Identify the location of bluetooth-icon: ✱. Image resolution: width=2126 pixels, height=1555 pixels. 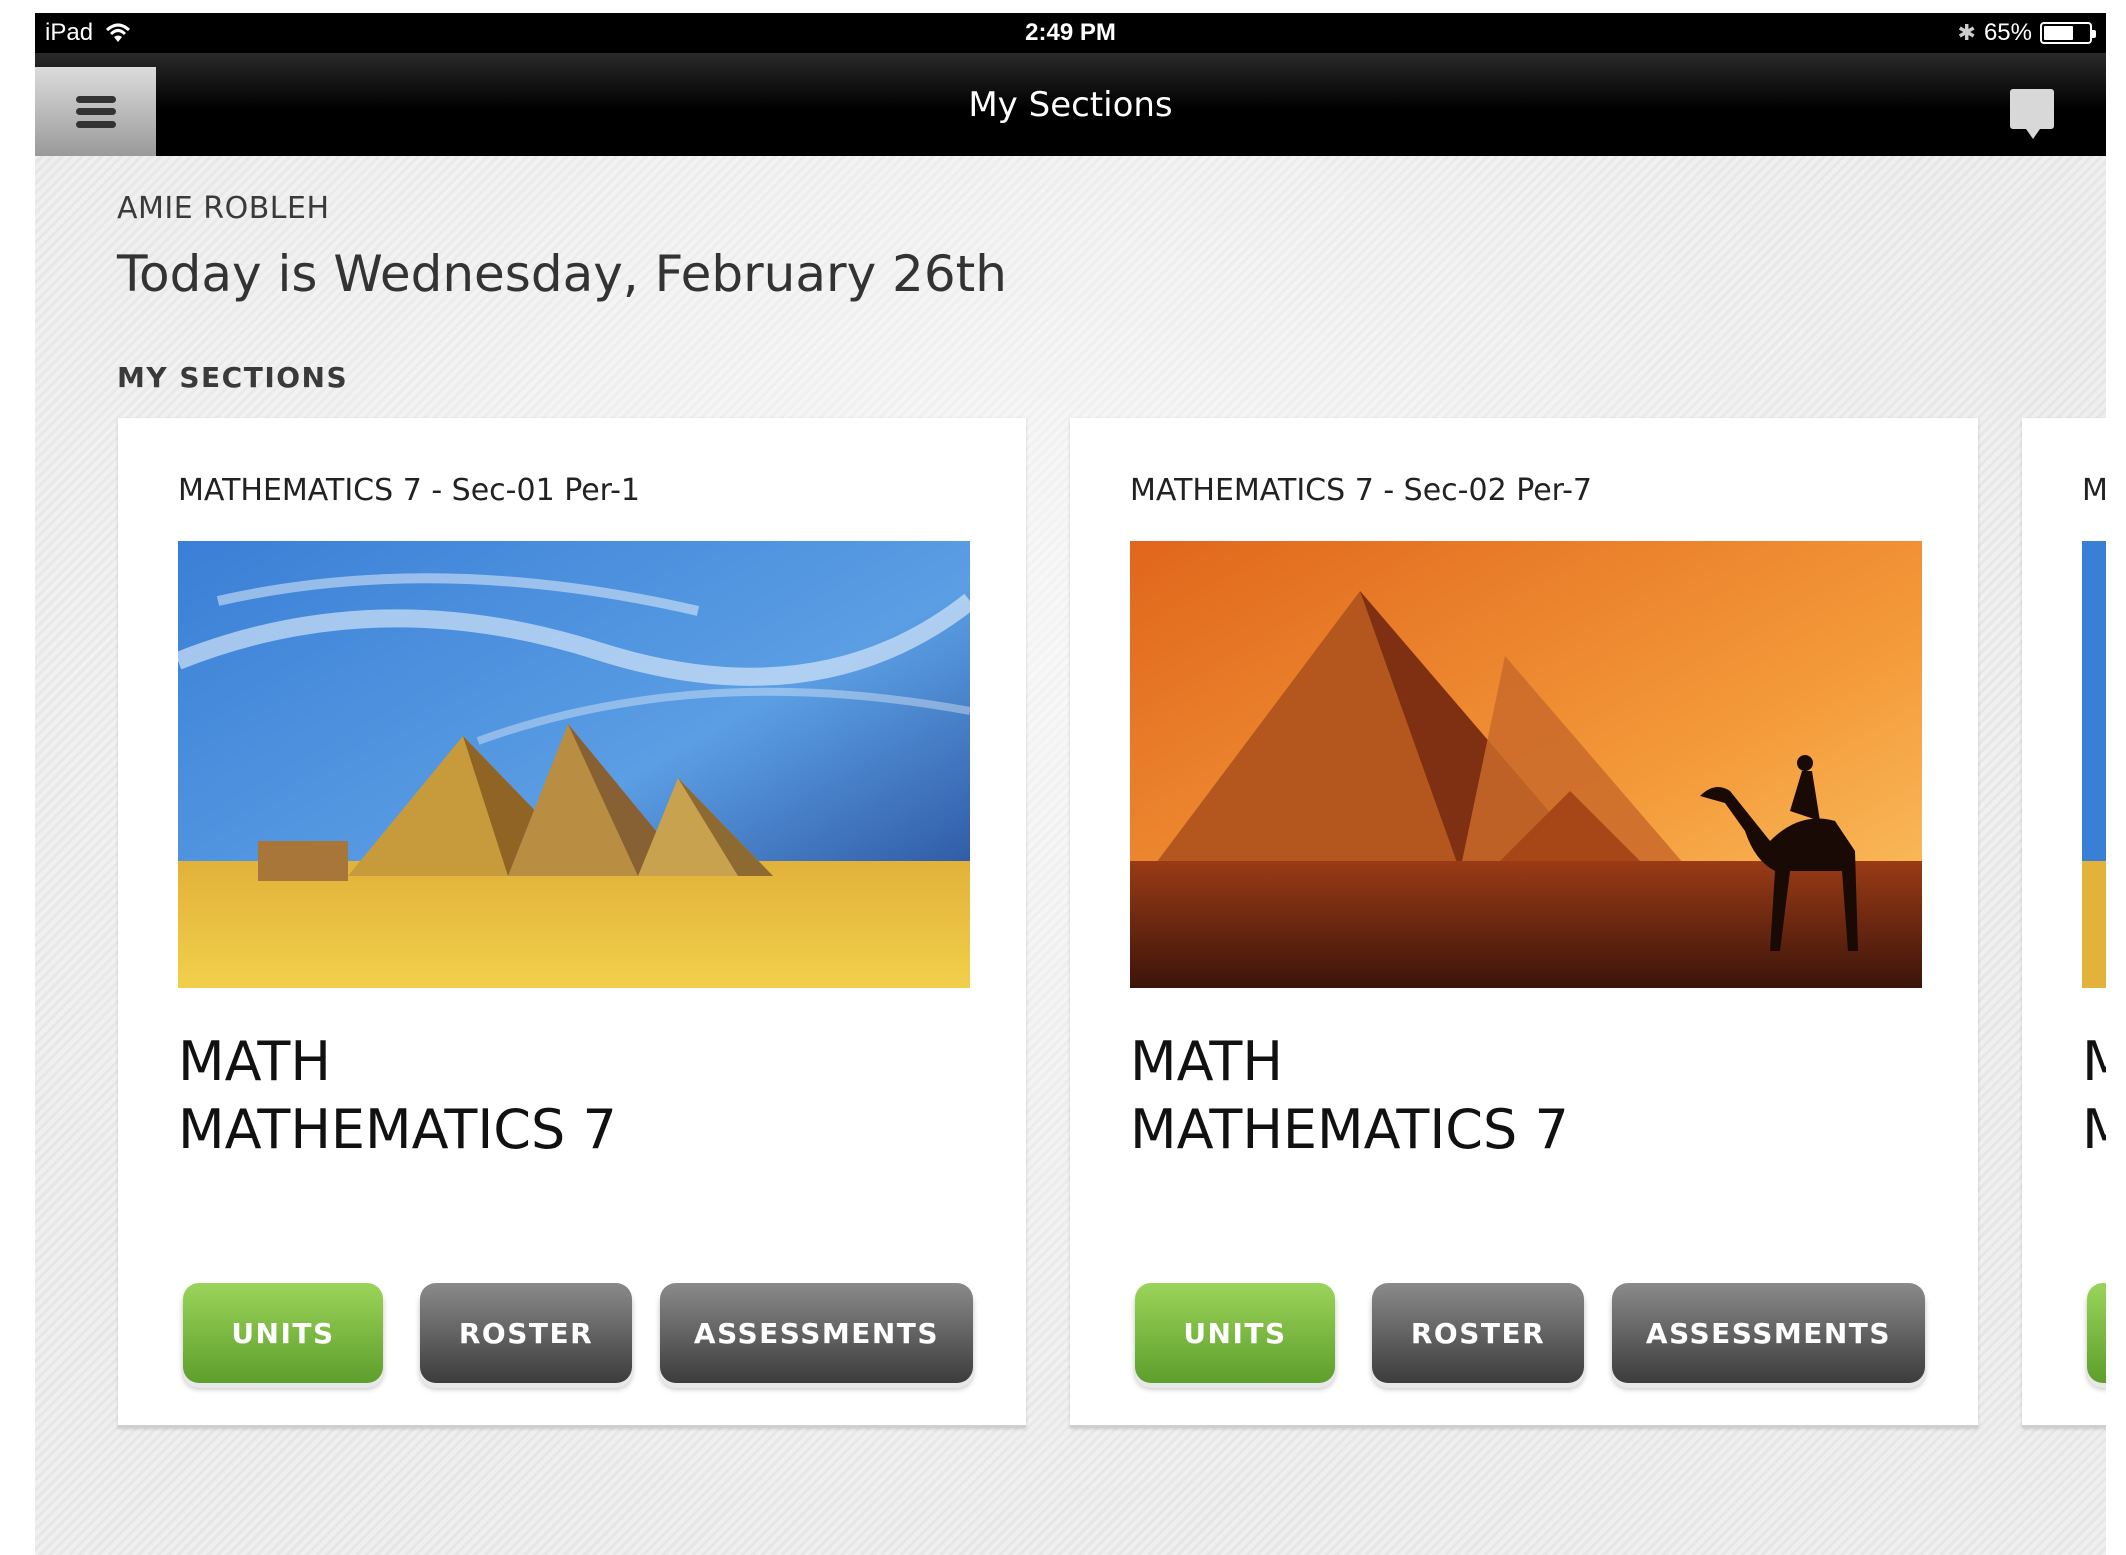
(1966, 32).